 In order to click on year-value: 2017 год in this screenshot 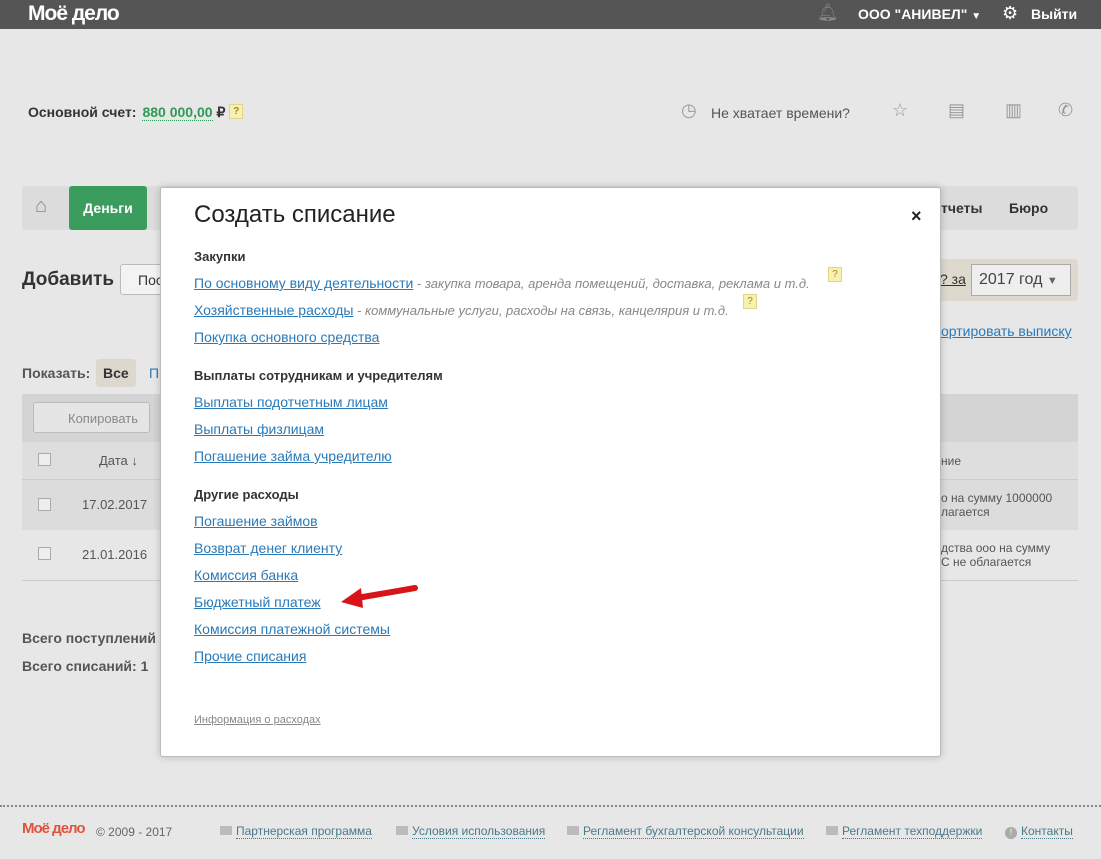, I will do `click(1011, 279)`.